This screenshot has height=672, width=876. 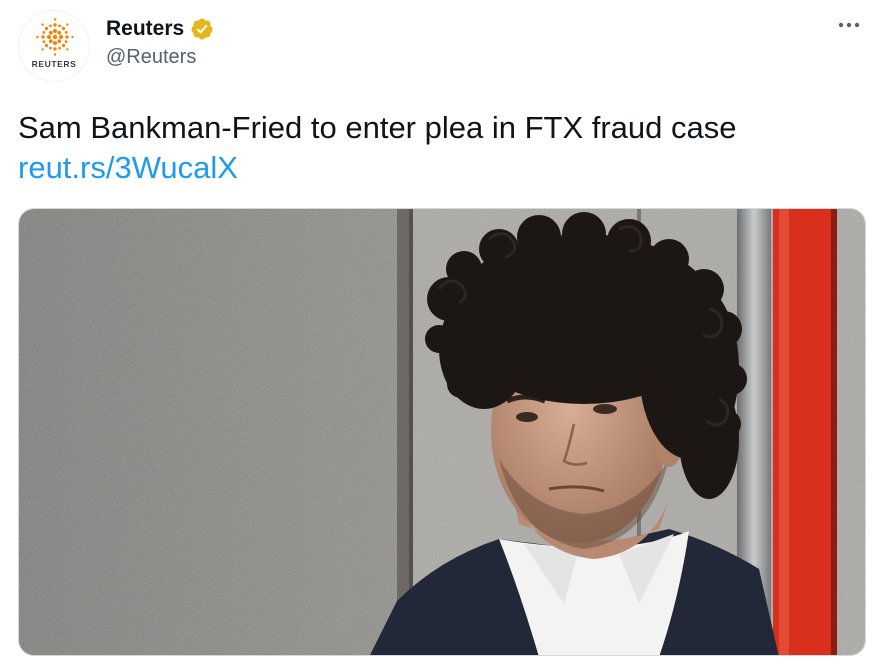 I want to click on display-name: Reuters, so click(x=145, y=29).